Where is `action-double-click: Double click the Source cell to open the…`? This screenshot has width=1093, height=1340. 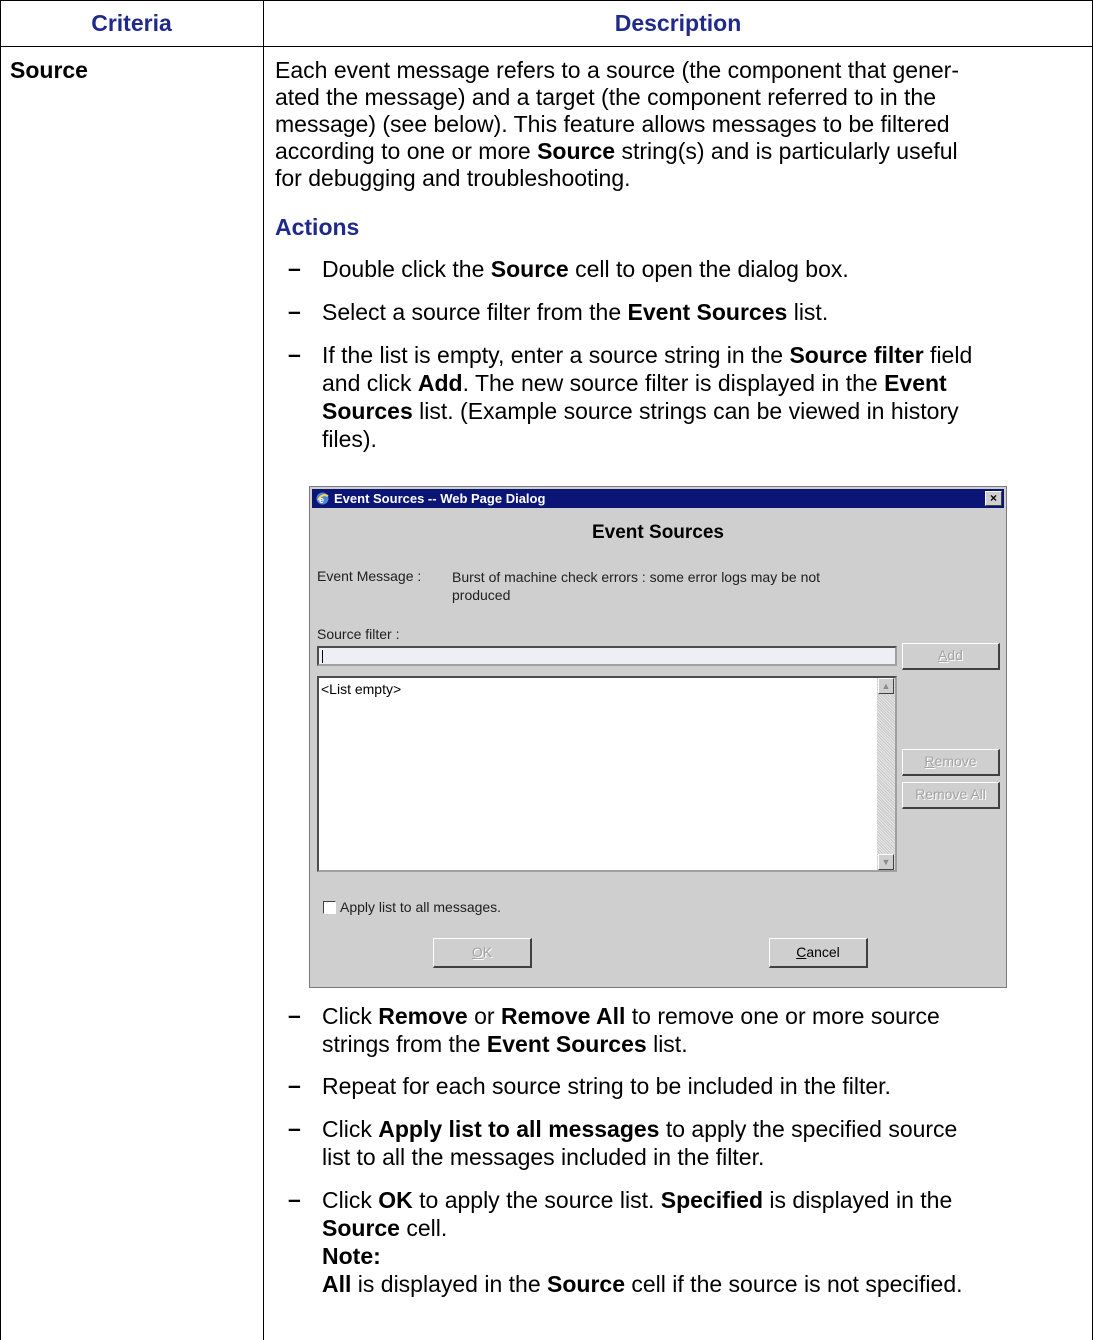
action-double-click: Double click the Source cell to open the… is located at coordinates (585, 269).